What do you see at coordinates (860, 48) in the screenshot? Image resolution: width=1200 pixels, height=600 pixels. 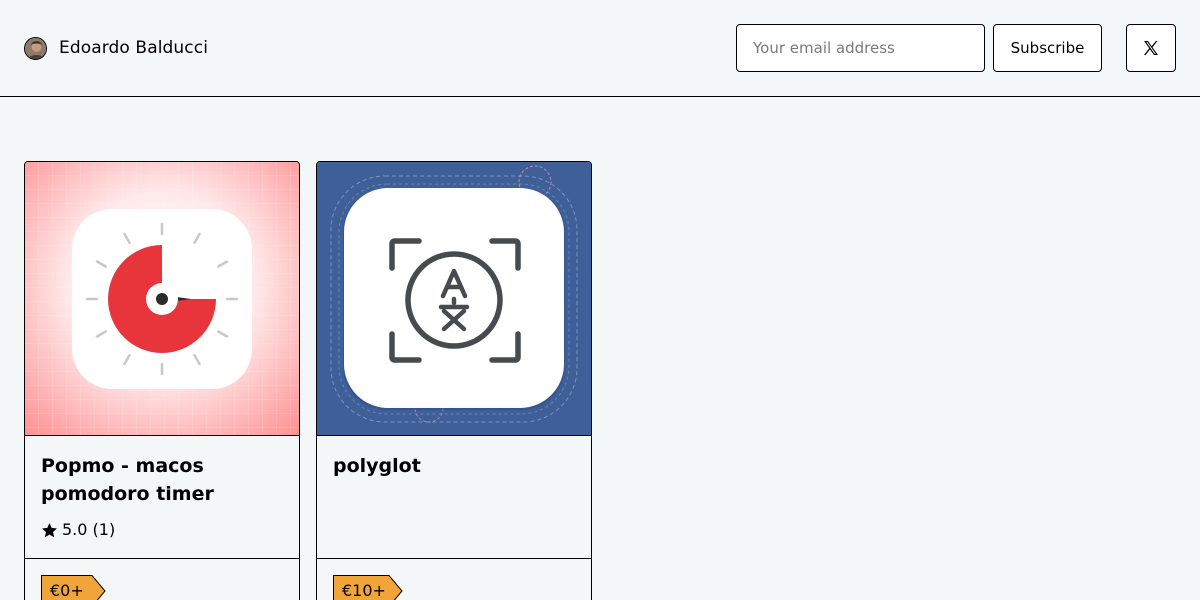 I see `email-input` at bounding box center [860, 48].